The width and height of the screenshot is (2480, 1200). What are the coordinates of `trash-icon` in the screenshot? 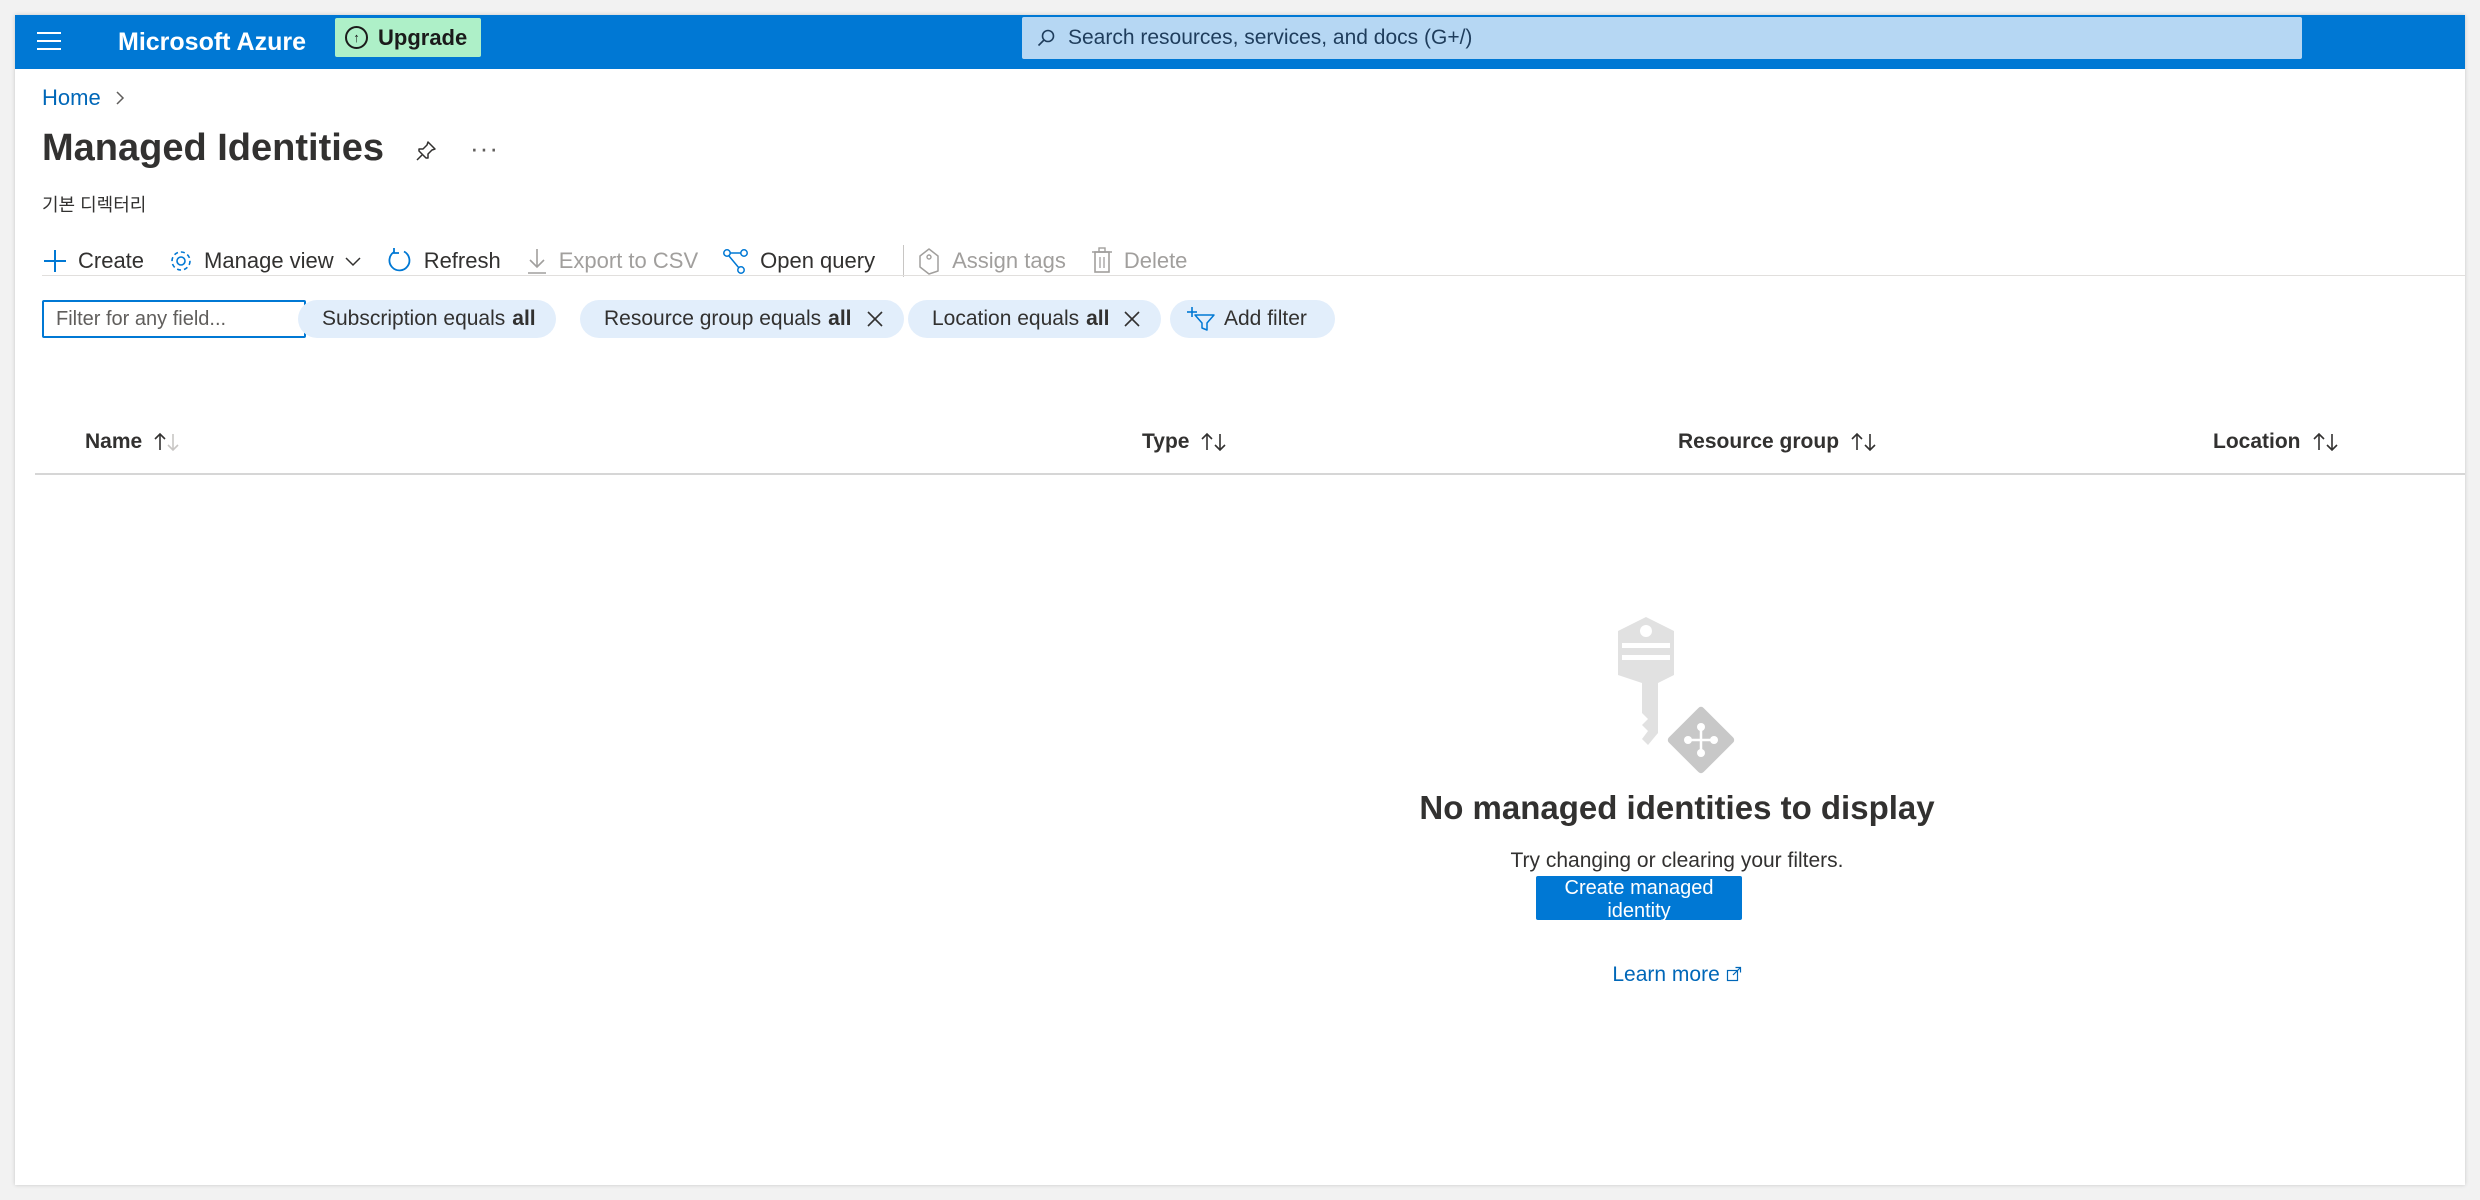 It's located at (1101, 260).